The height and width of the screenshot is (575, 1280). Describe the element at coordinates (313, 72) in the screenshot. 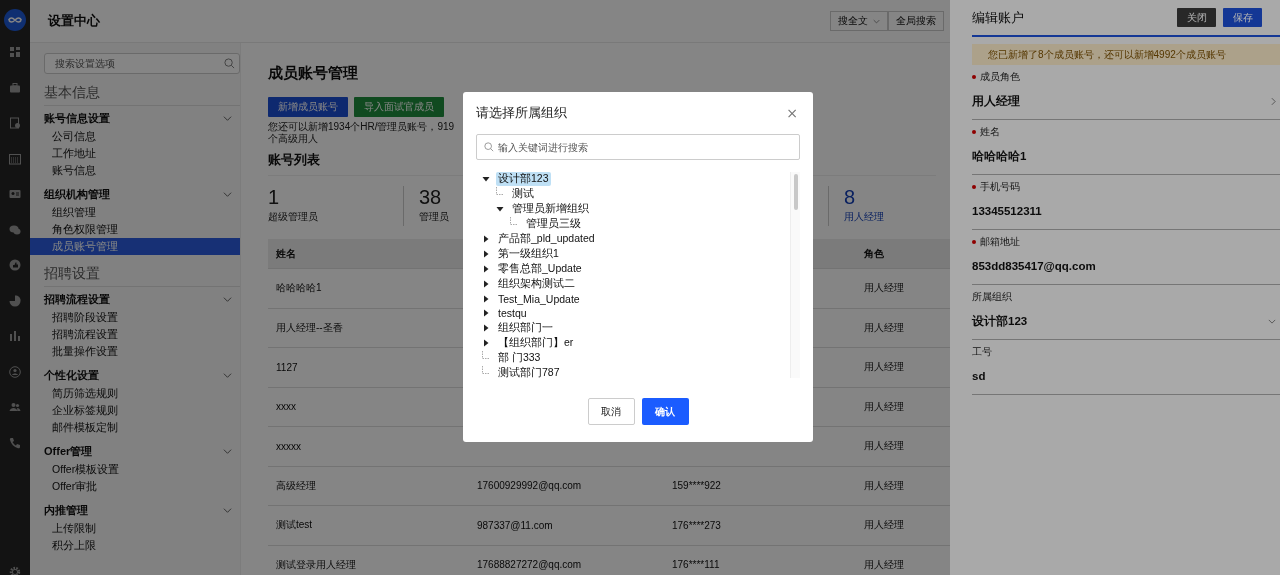

I see `page-title: 成员账号管理` at that location.